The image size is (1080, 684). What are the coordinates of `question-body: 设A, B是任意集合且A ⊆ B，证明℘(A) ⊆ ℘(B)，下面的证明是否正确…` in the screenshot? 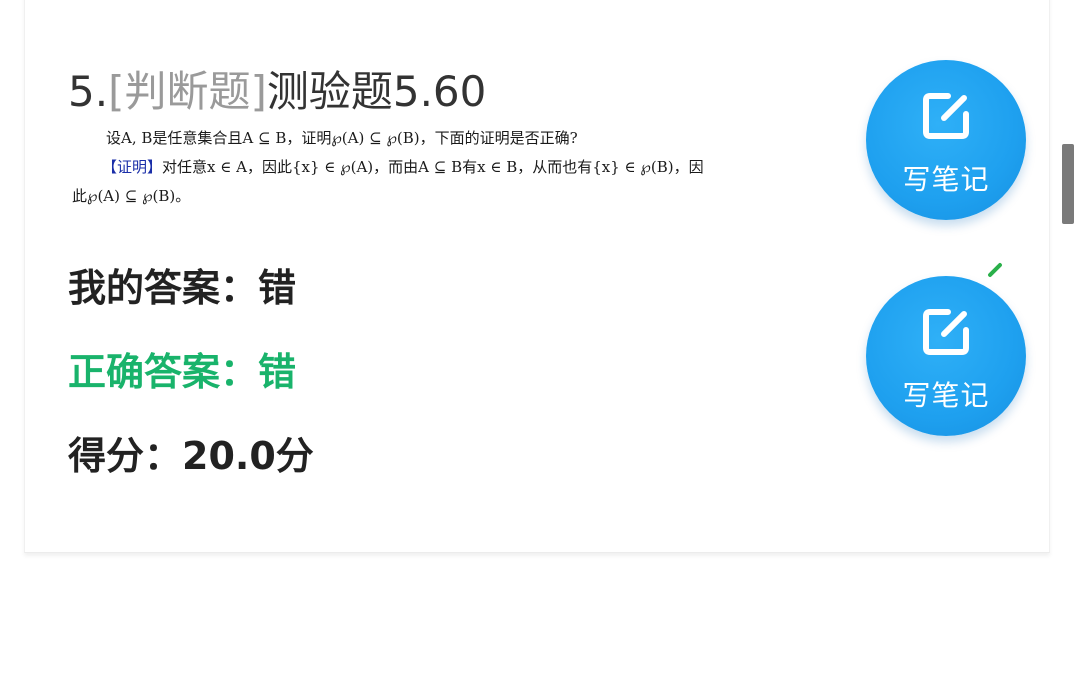 It's located at (442, 167).